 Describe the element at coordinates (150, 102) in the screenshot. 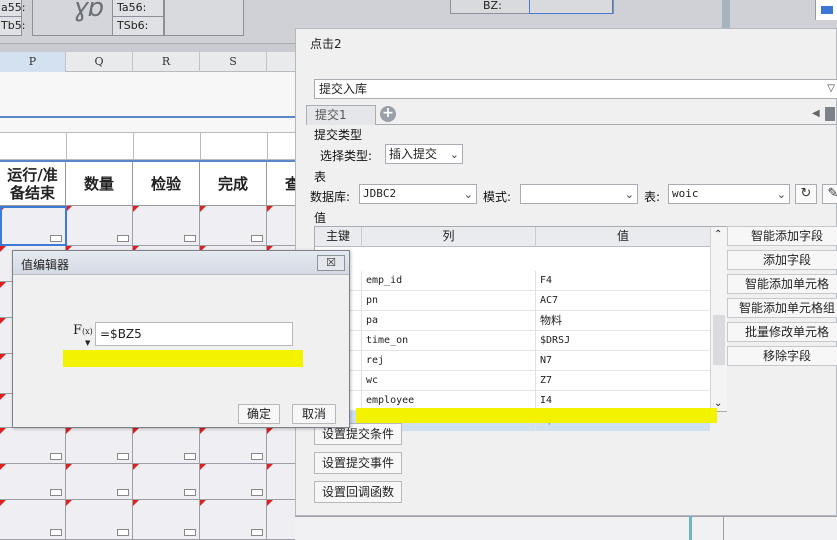

I see `blank-rows` at that location.